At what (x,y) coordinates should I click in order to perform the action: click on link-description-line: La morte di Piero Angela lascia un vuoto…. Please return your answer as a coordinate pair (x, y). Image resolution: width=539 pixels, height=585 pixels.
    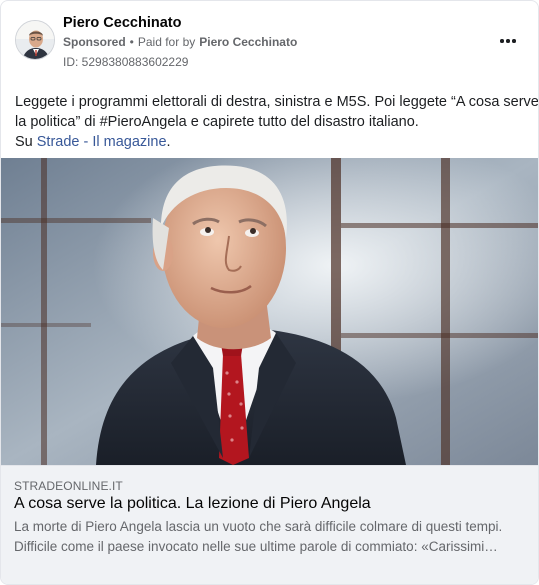
    Looking at the image, I should click on (258, 526).